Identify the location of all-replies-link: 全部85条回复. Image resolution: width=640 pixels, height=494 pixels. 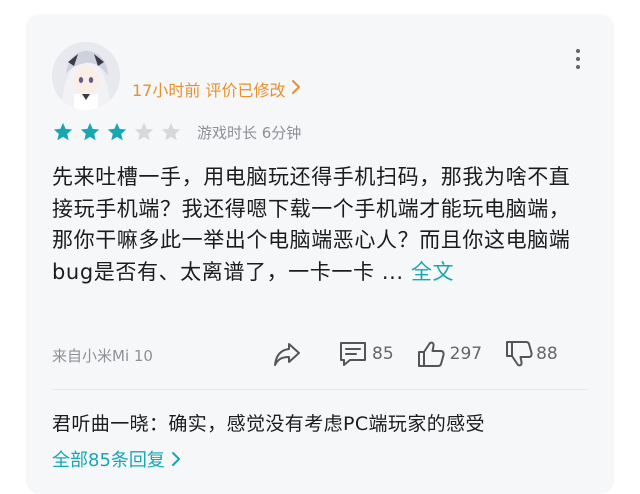
(116, 459).